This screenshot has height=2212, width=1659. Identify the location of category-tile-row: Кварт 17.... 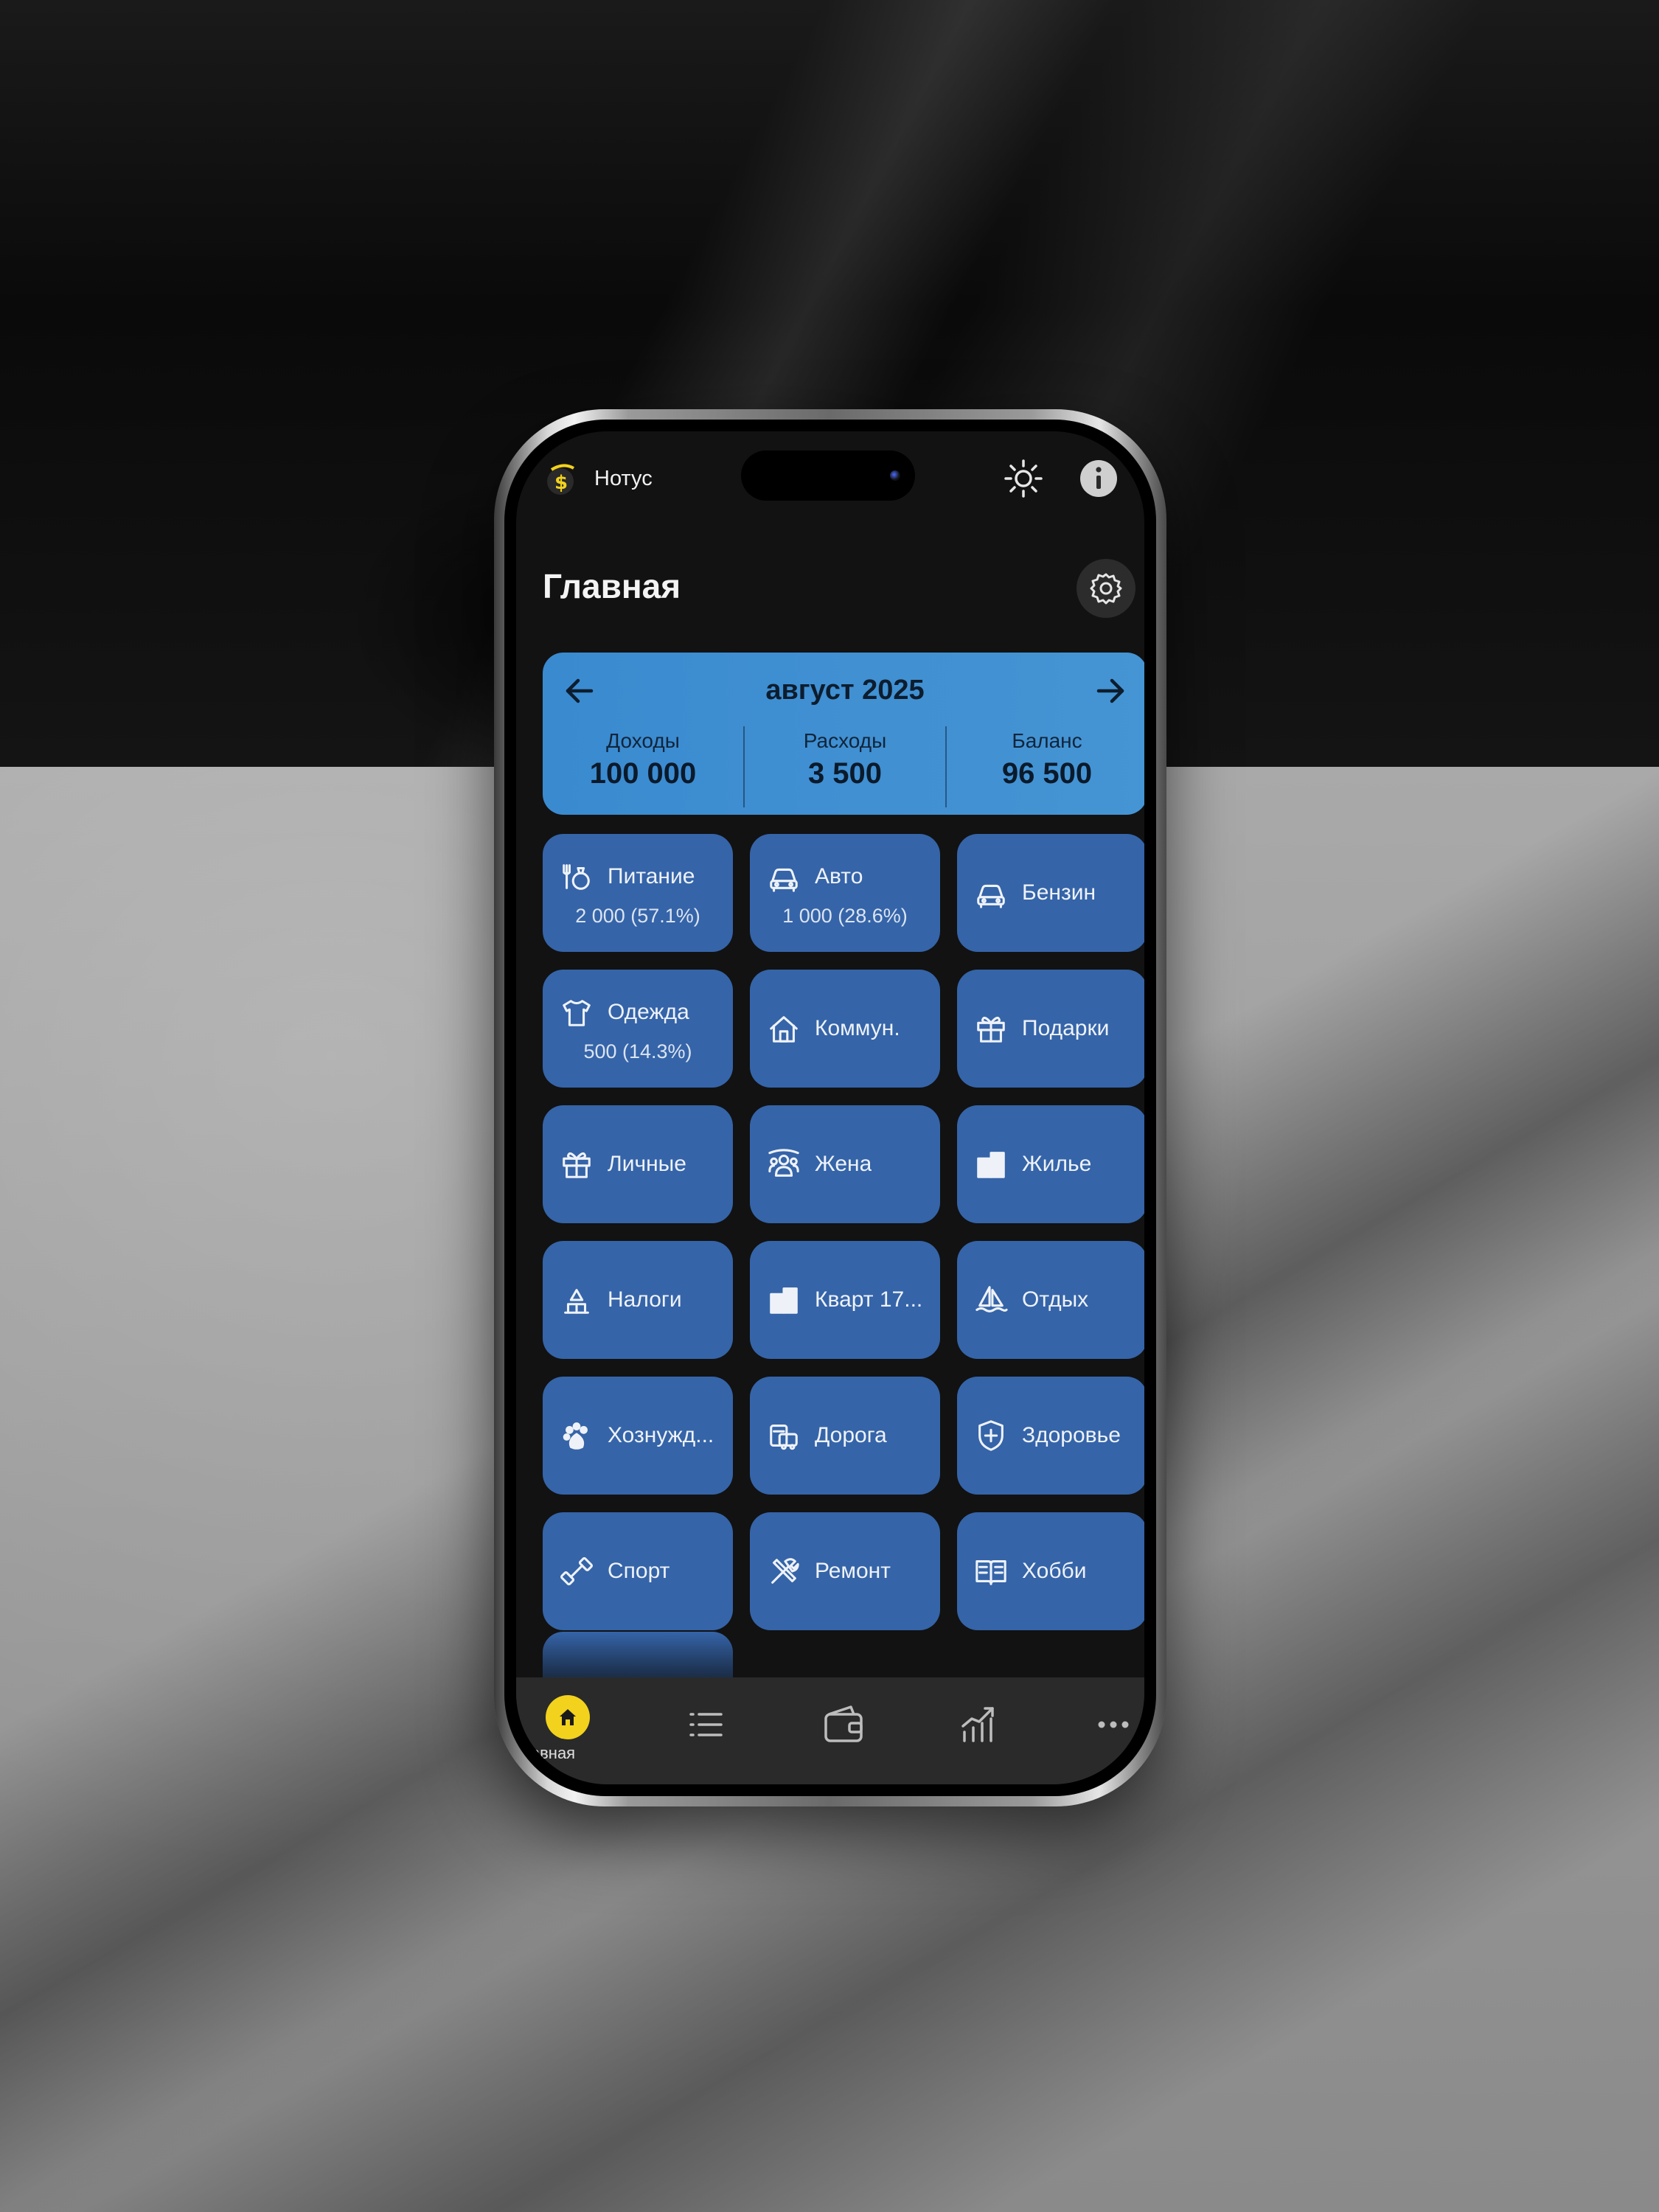
(845, 1300).